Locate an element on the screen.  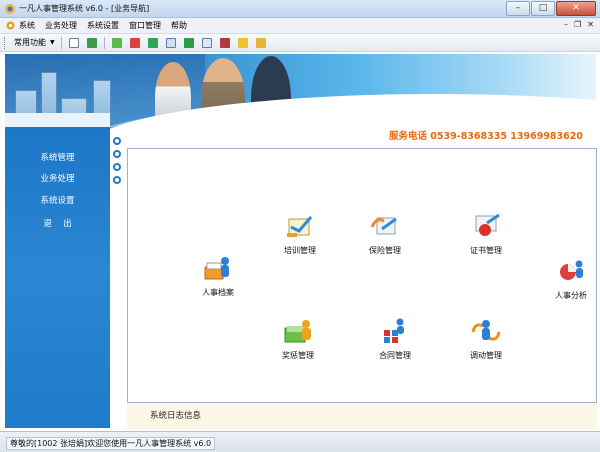
close-button: ✕ is located at coordinates (576, 8).